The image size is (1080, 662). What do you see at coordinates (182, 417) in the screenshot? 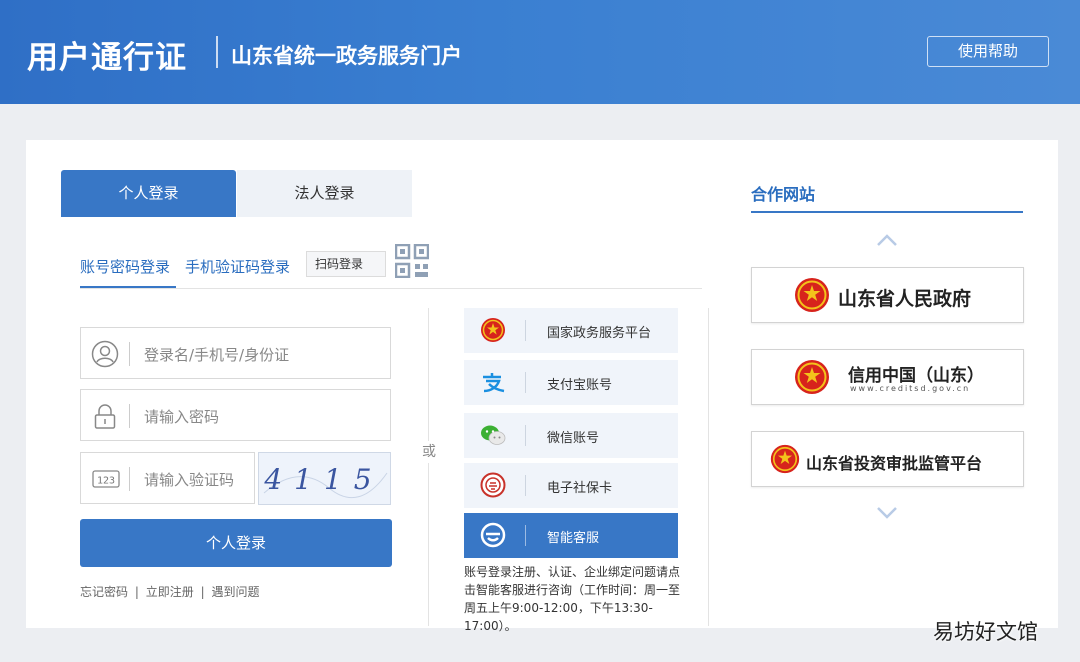
I see `password-placeholder: 请输入密码` at bounding box center [182, 417].